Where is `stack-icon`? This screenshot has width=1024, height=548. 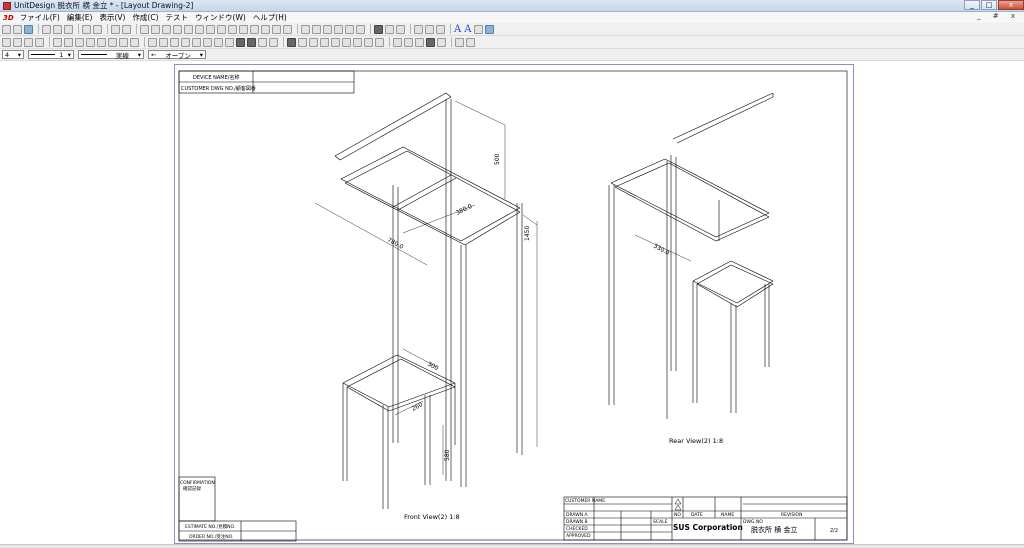
stack-icon is located at coordinates (207, 42).